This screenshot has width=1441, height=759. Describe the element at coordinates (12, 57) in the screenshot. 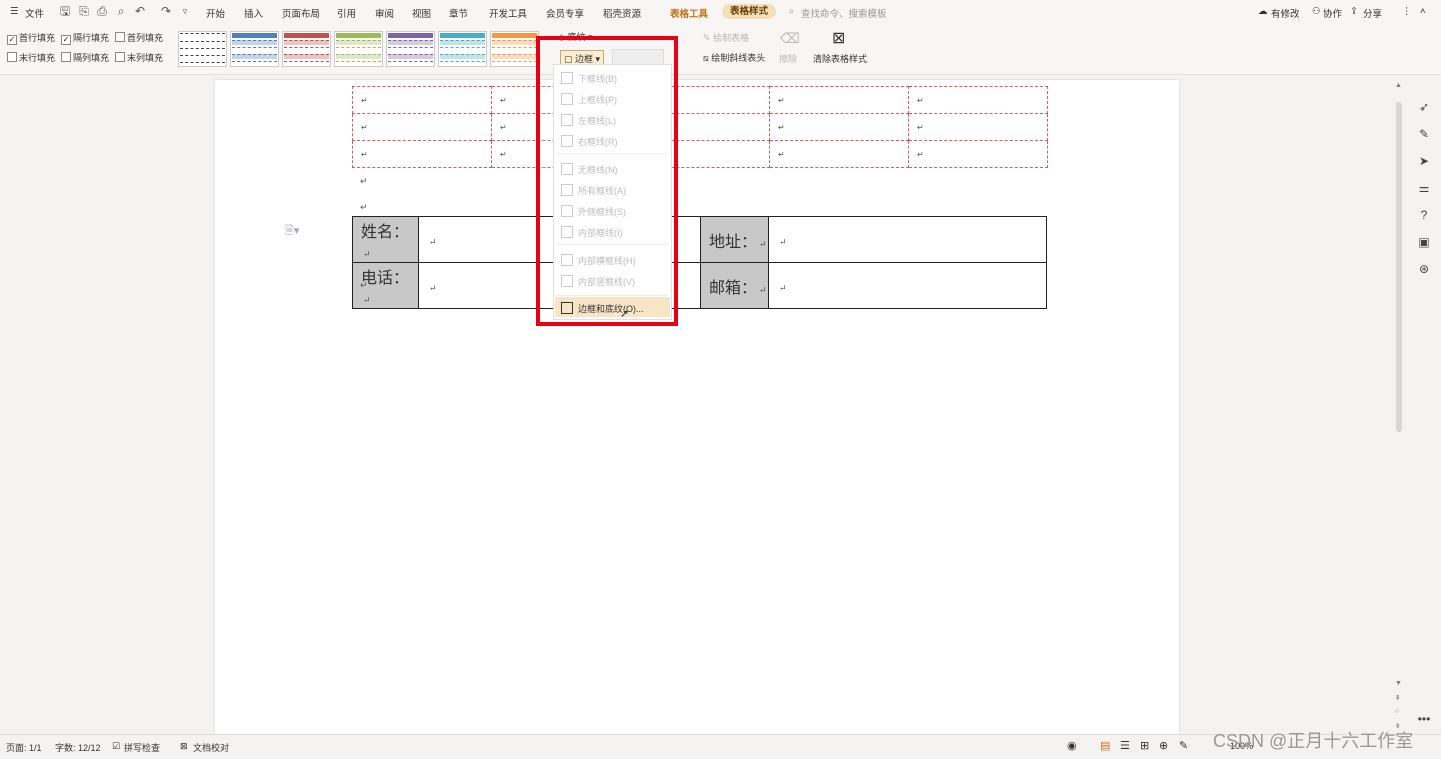

I see `checkbox-icon` at that location.